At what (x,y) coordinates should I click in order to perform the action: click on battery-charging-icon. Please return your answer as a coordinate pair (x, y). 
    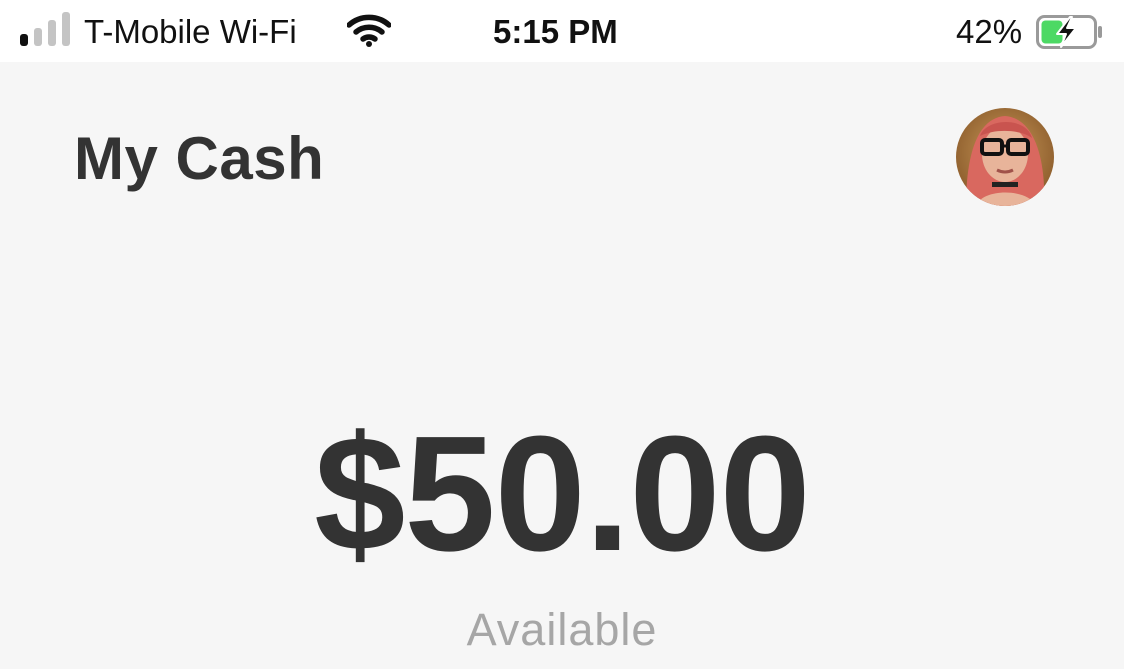
    Looking at the image, I should click on (1069, 32).